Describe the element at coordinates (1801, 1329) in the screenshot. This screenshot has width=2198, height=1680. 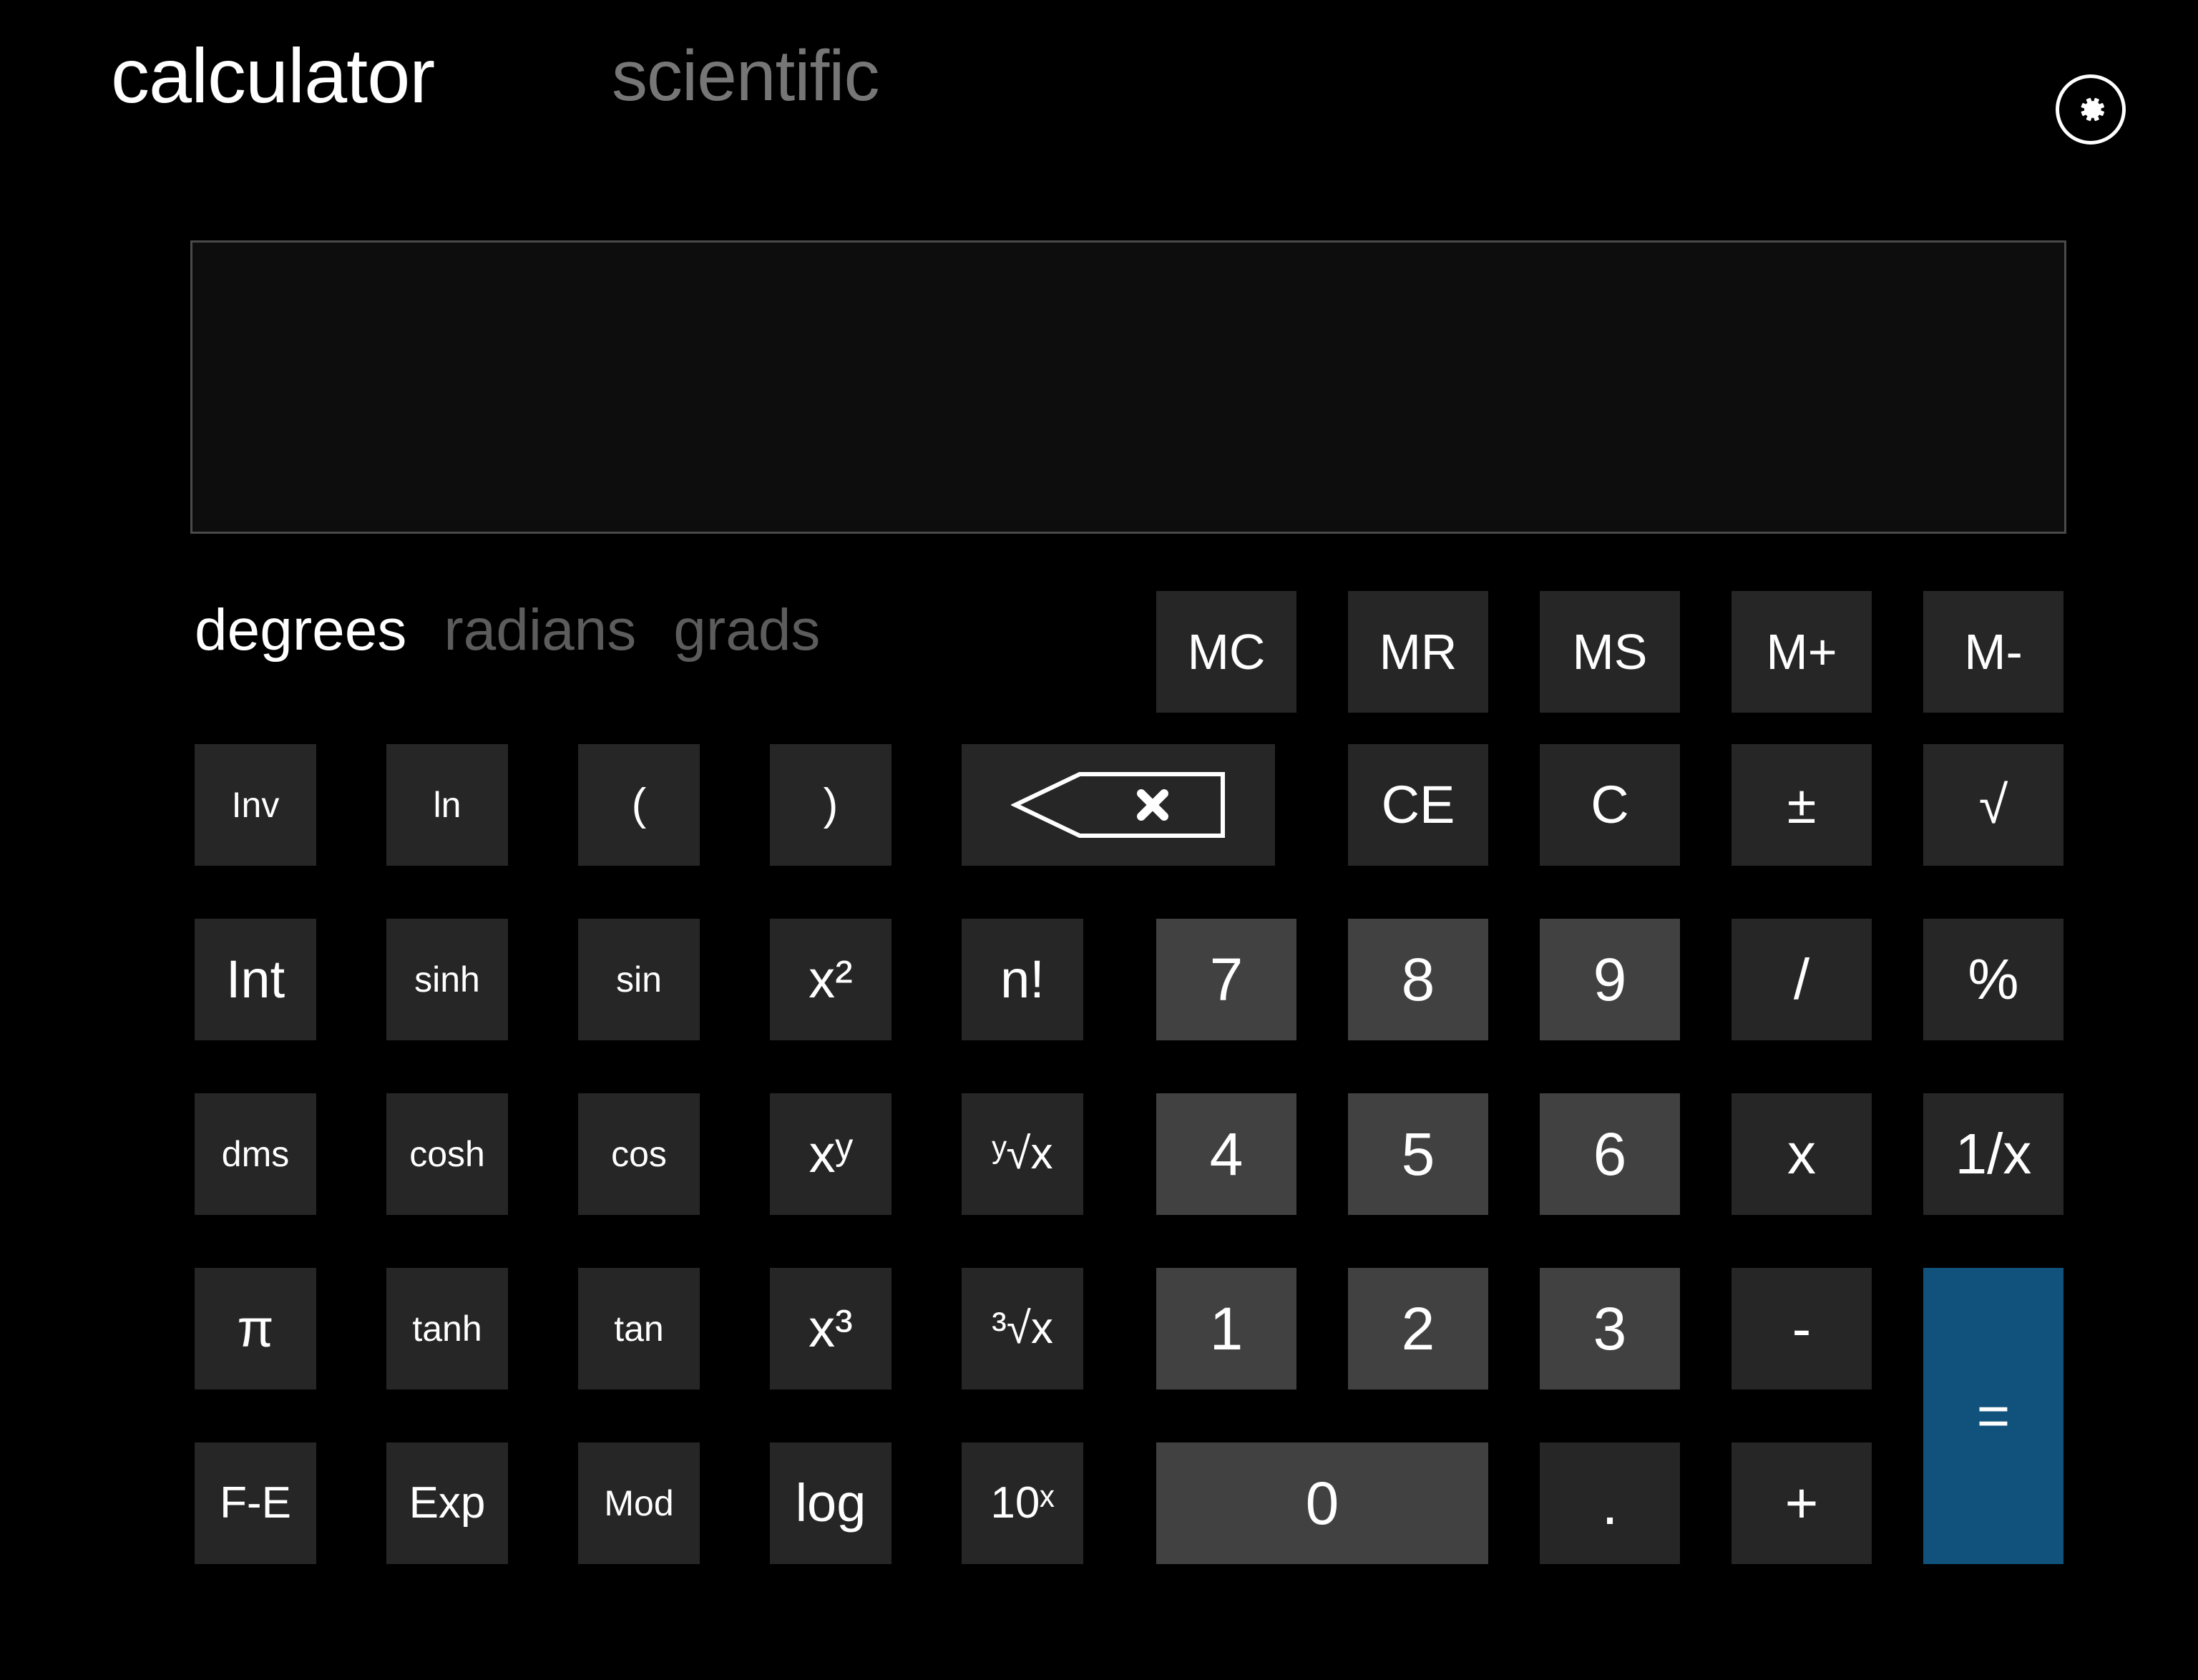
I see `minus-button: -` at that location.